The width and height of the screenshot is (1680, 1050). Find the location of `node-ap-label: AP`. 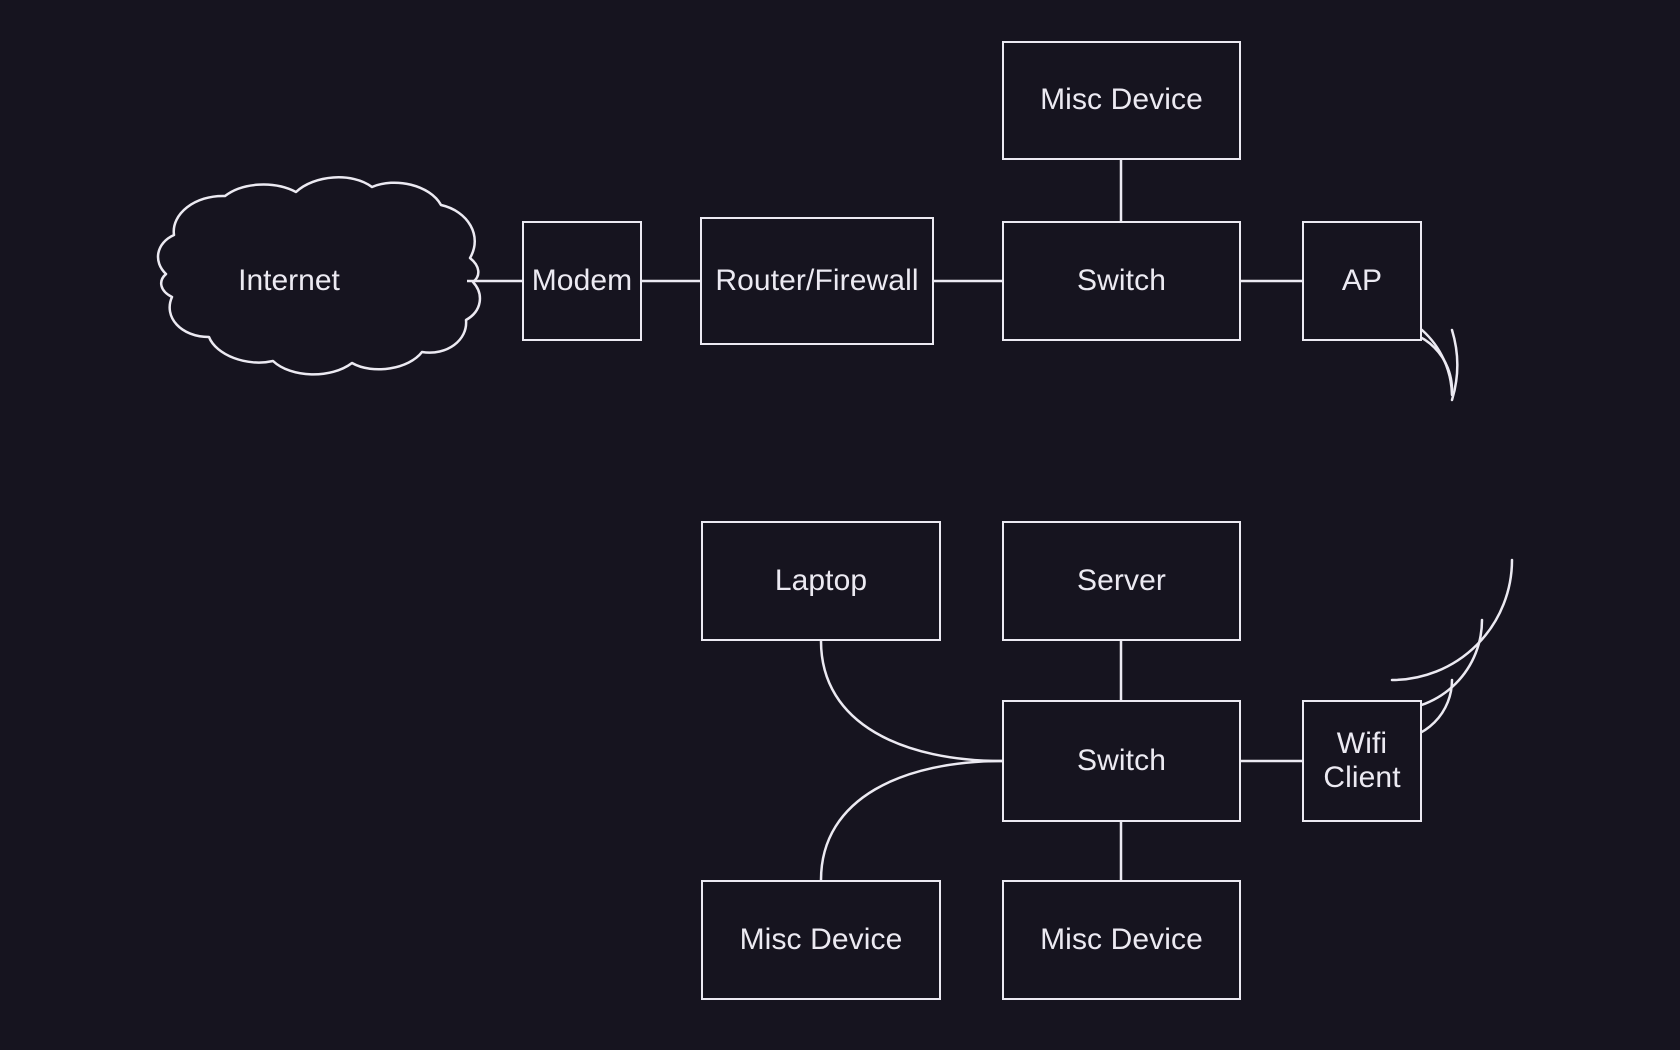

node-ap-label: AP is located at coordinates (1362, 280).